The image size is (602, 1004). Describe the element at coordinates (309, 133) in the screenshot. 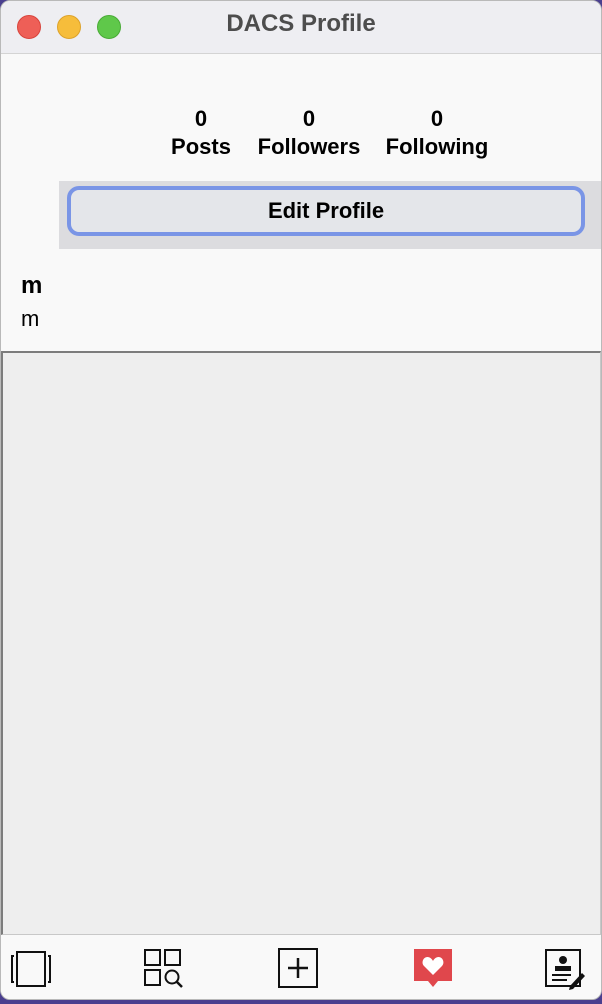

I see `stat-followers: 0 Followers` at that location.